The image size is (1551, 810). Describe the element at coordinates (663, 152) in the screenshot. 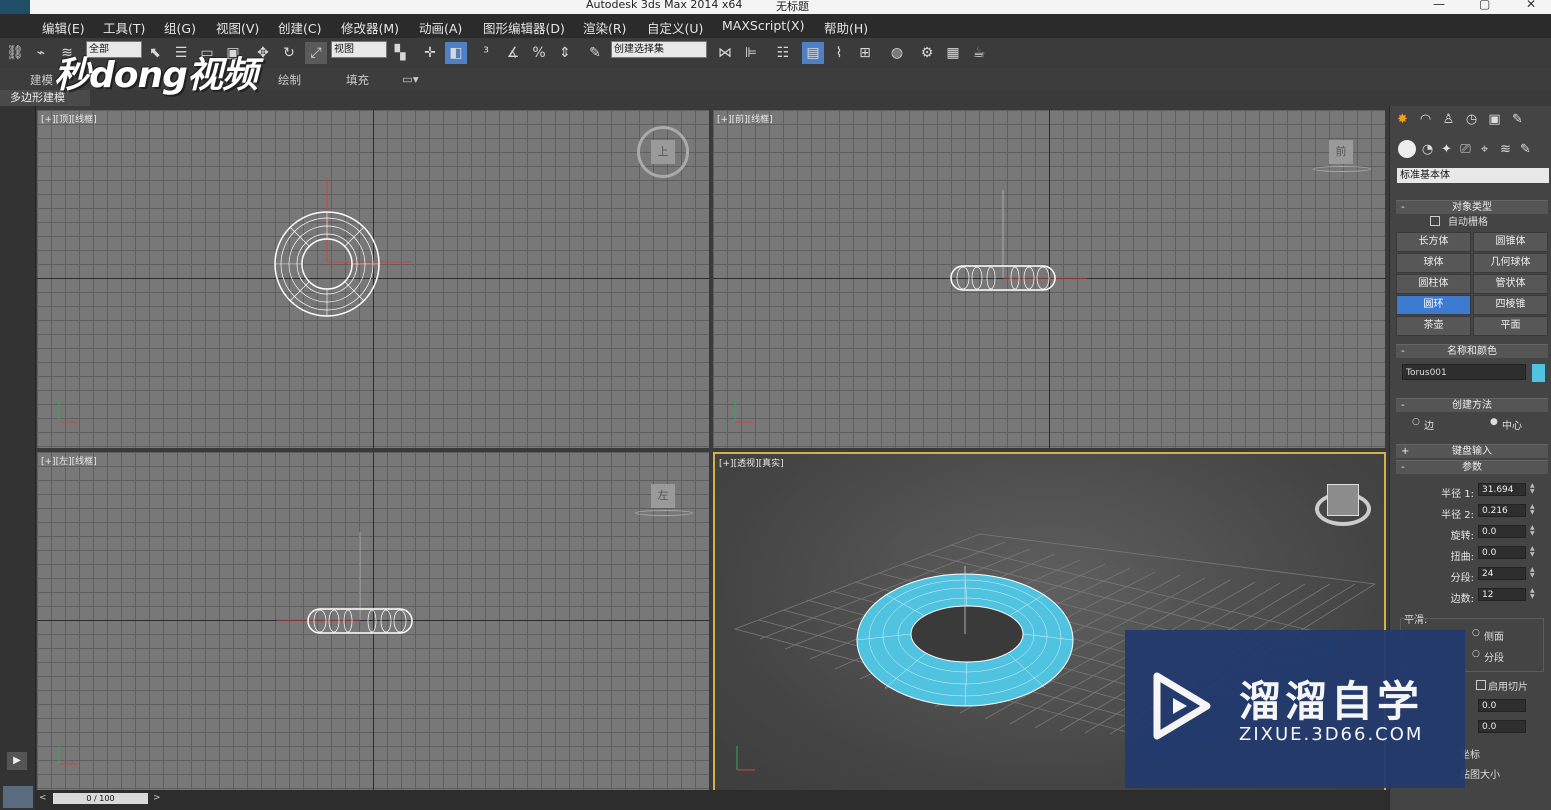

I see `viewcube: 上` at that location.